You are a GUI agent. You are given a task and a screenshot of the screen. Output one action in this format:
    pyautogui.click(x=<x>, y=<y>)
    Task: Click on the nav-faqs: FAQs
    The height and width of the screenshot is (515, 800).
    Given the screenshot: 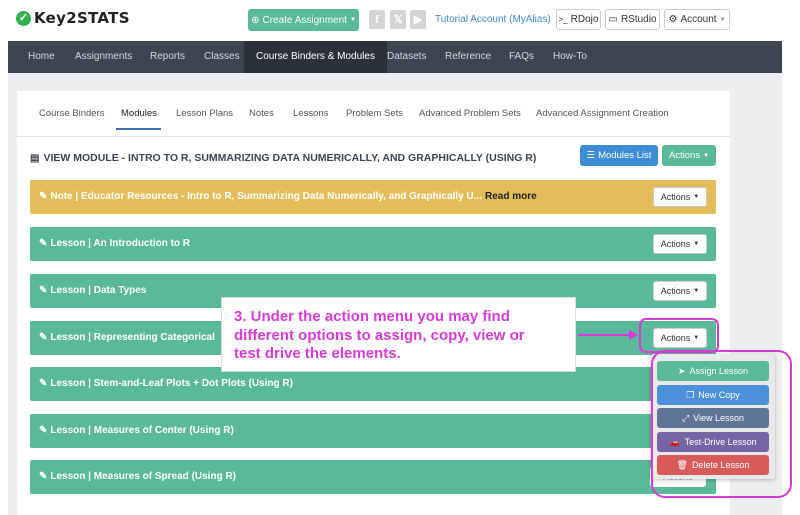 What is the action you would take?
    pyautogui.click(x=521, y=57)
    